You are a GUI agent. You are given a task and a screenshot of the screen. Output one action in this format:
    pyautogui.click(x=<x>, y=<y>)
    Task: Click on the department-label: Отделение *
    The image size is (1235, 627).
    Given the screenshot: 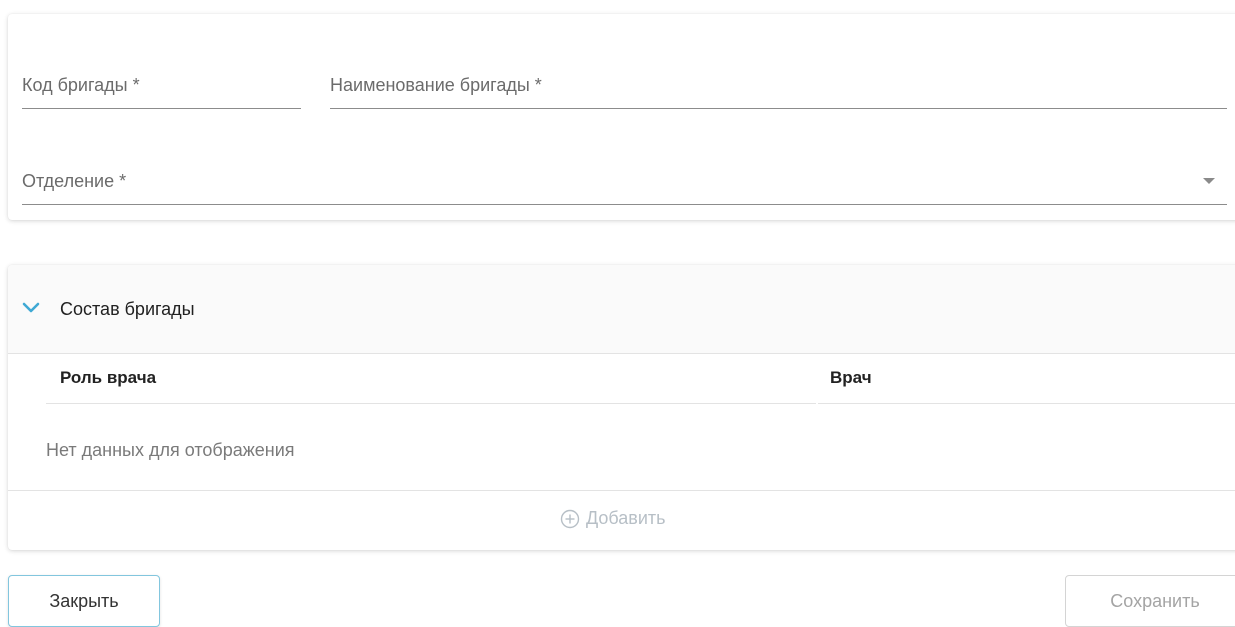 What is the action you would take?
    pyautogui.click(x=74, y=181)
    